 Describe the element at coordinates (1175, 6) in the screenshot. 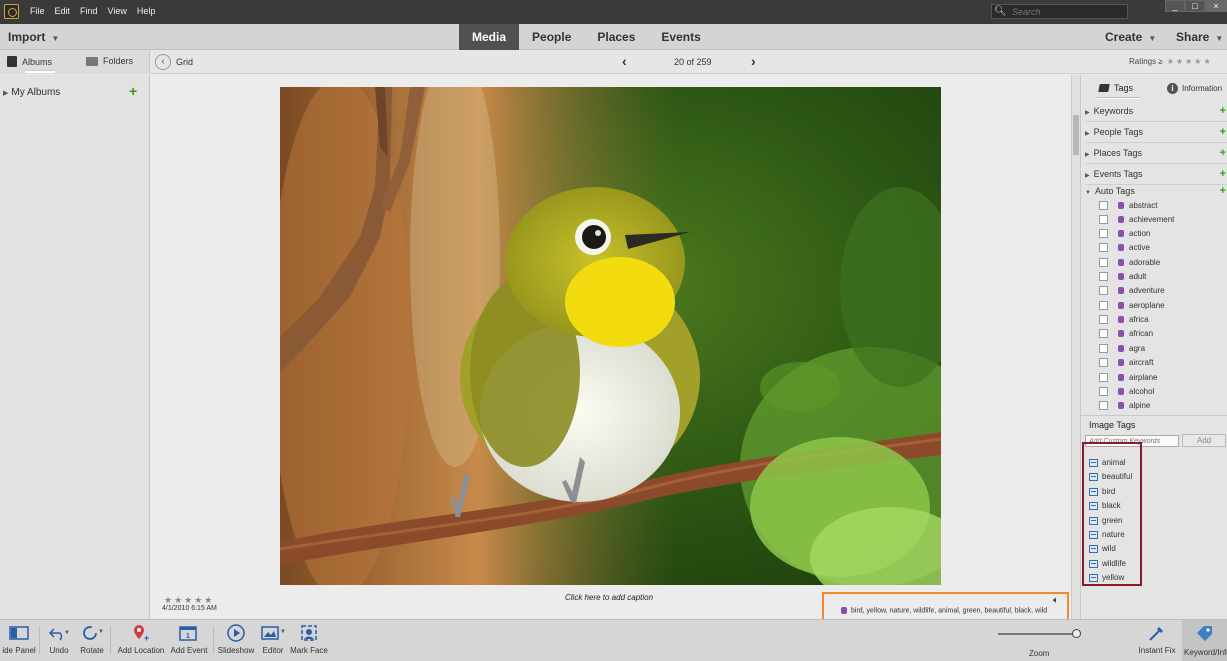

I see `minimize-button: _` at that location.